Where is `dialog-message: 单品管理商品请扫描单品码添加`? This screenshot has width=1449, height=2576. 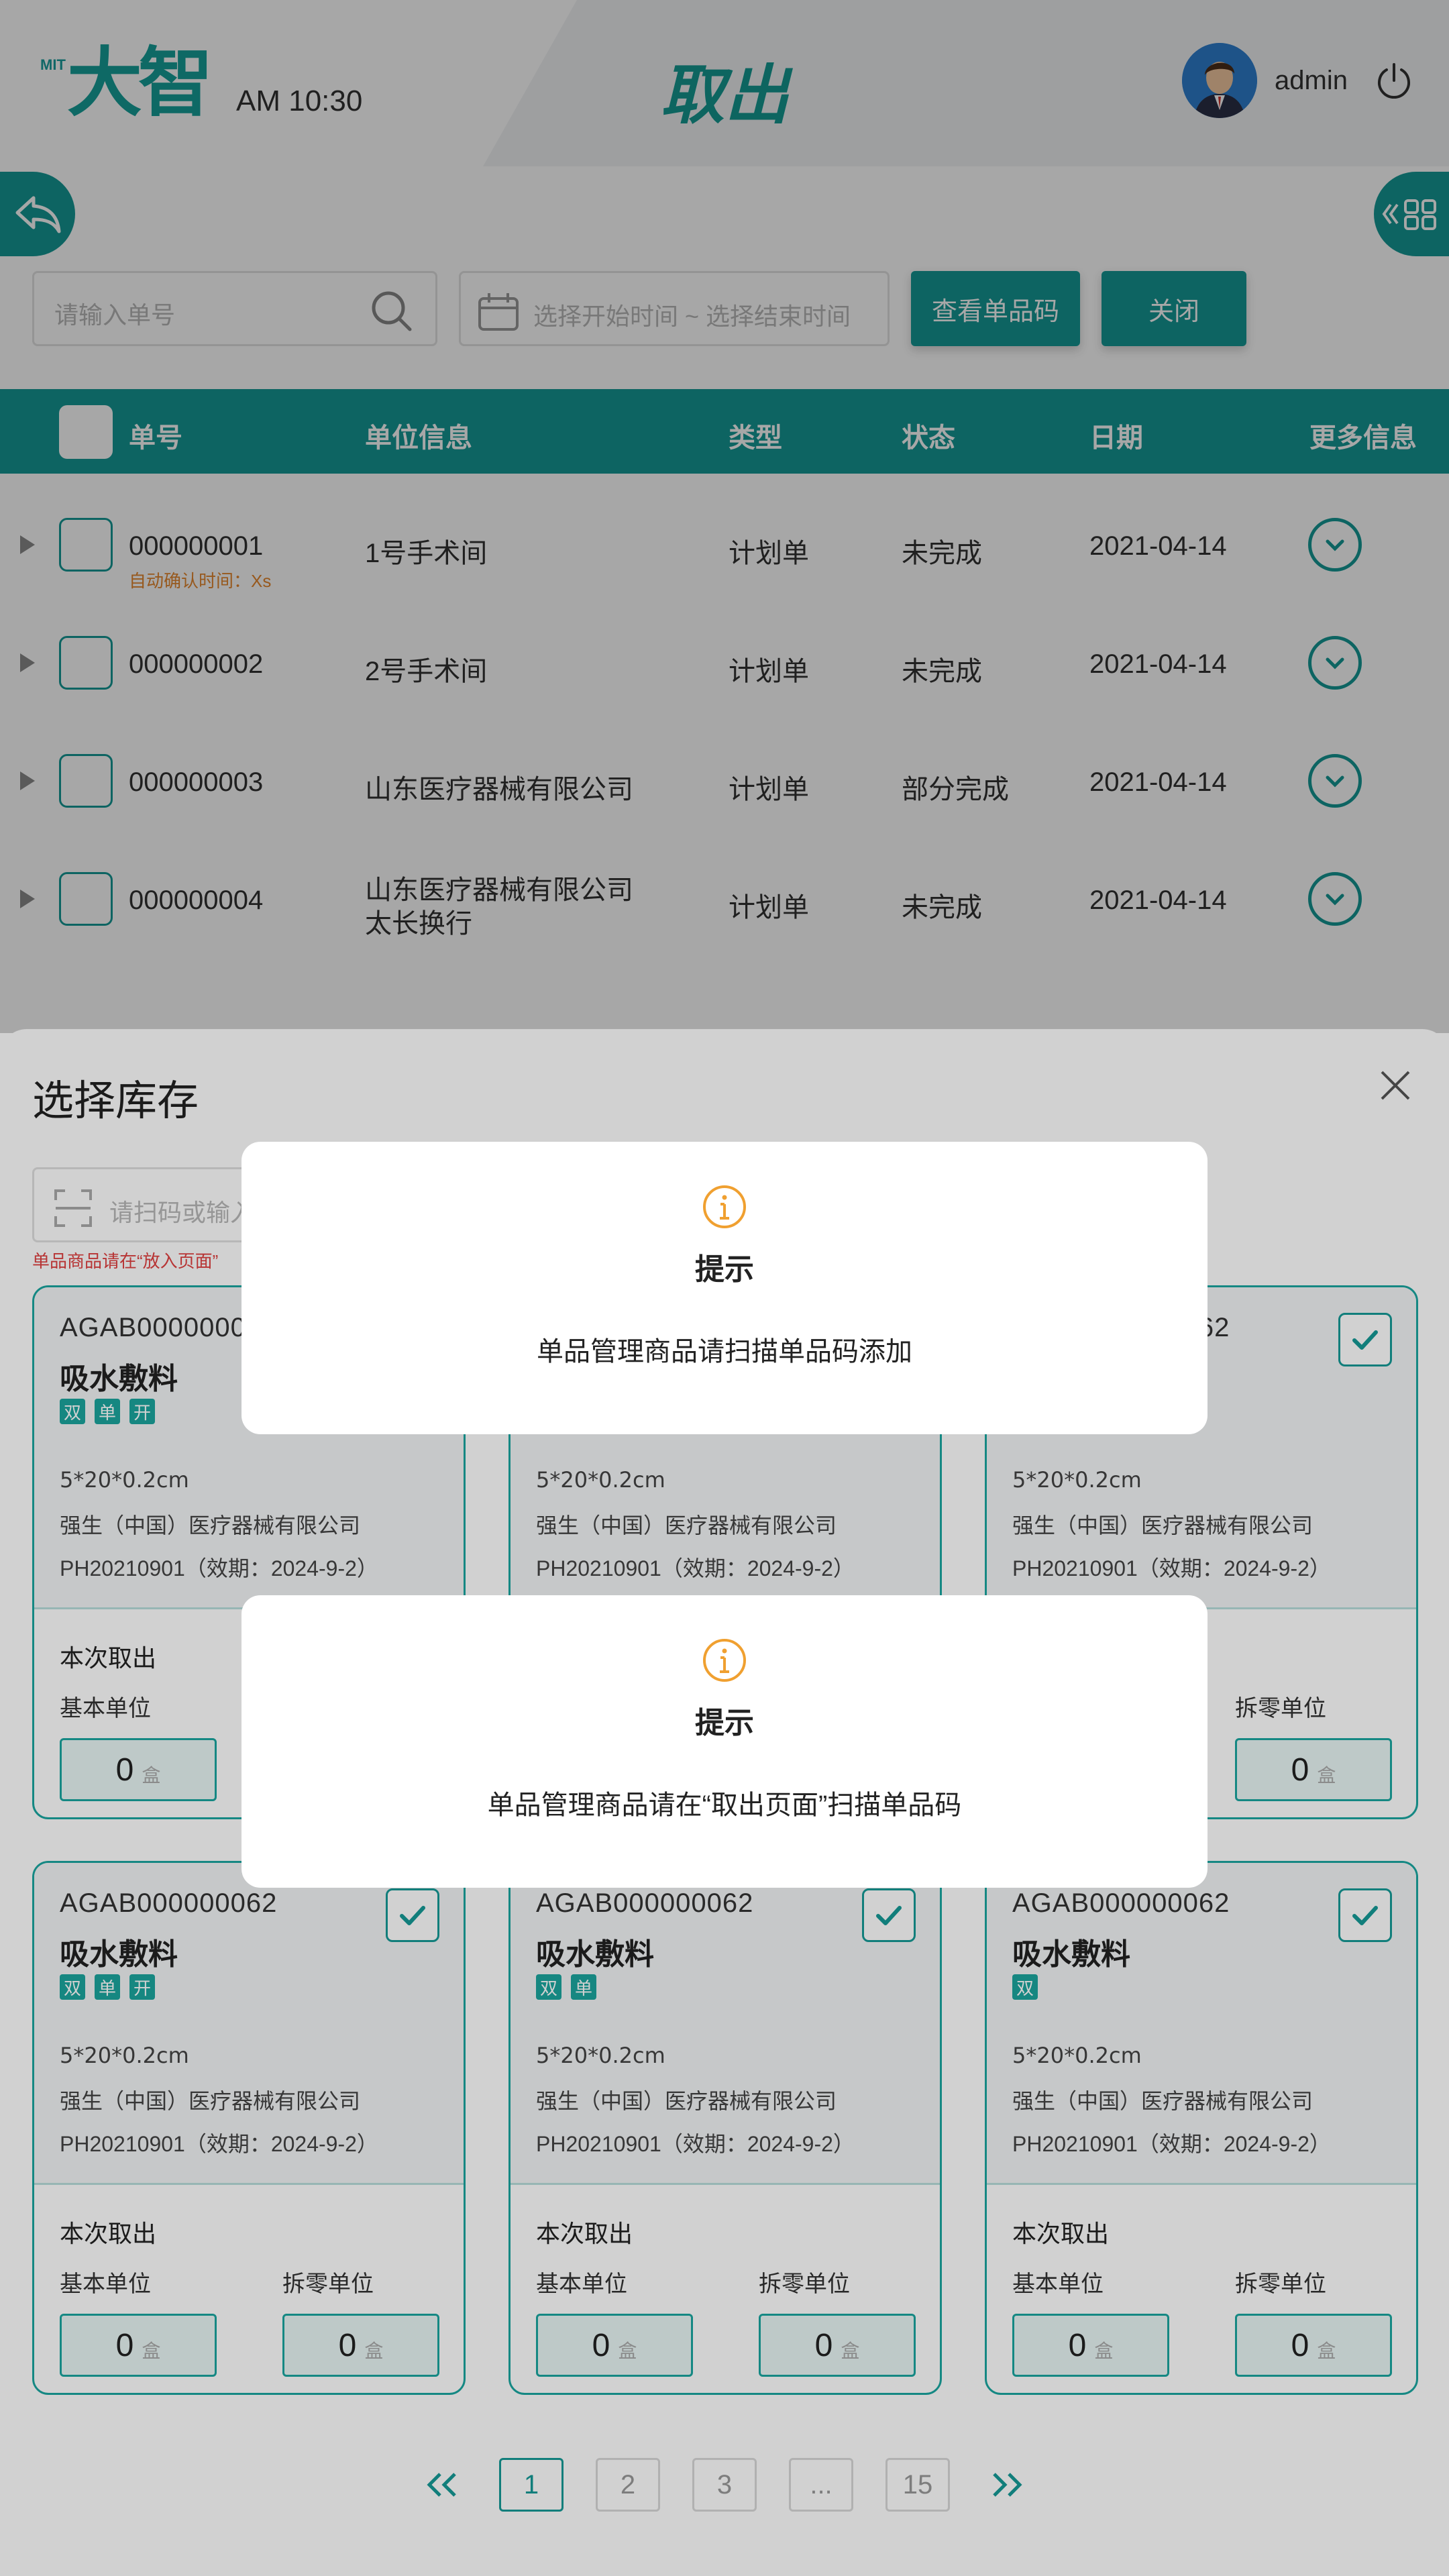 dialog-message: 单品管理商品请扫描单品码添加 is located at coordinates (724, 1351).